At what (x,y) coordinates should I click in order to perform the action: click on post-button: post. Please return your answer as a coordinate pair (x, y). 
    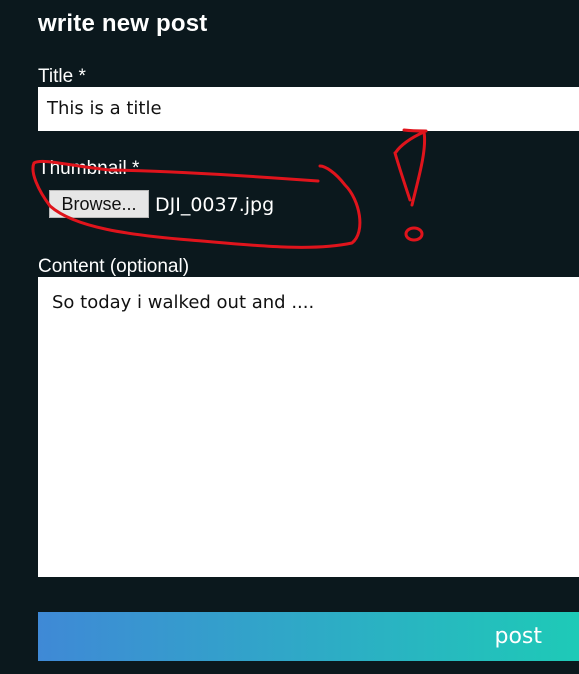
    Looking at the image, I should click on (308, 636).